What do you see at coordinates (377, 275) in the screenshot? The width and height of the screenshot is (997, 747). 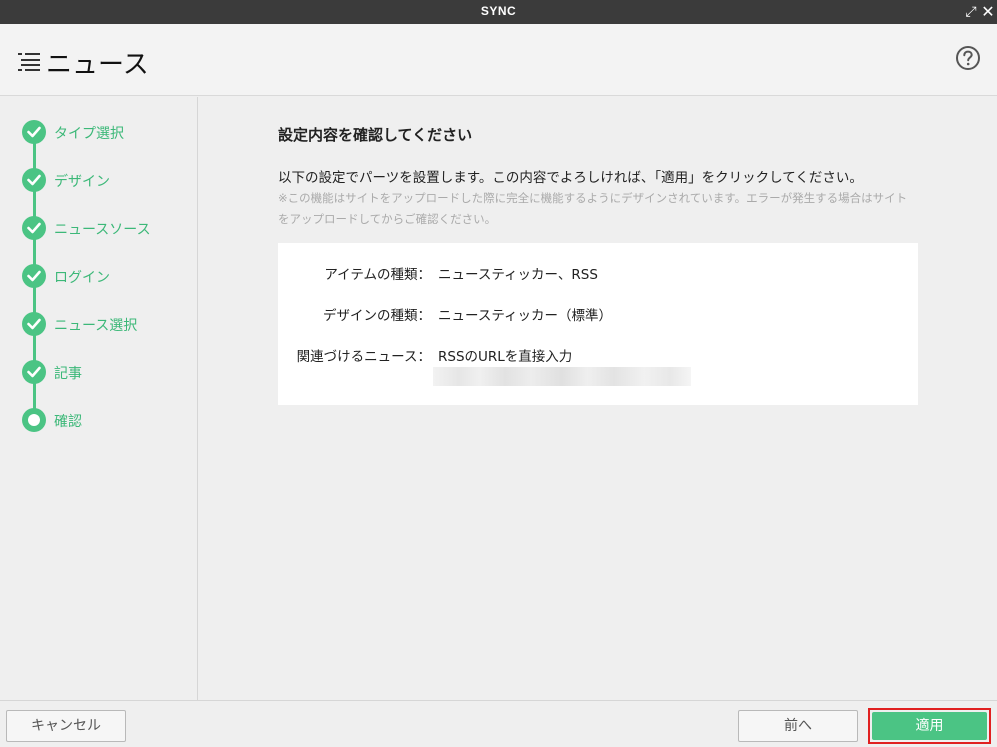 I see `summary-key: アイテムの種類：` at bounding box center [377, 275].